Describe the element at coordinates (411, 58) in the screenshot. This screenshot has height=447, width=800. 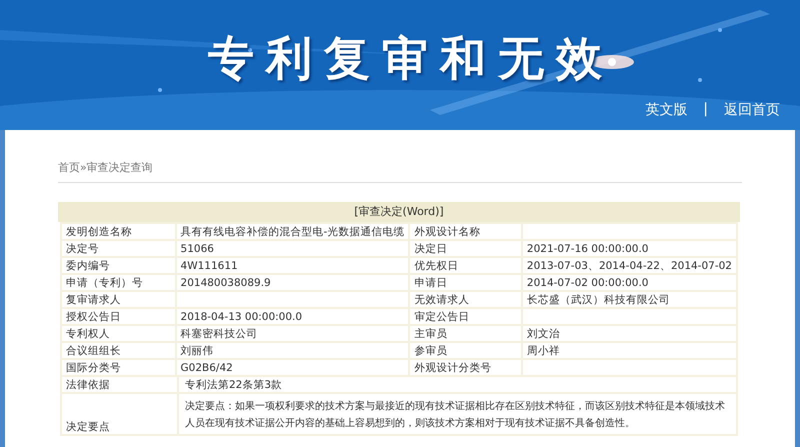
I see `site-title: 专利复审和无效` at that location.